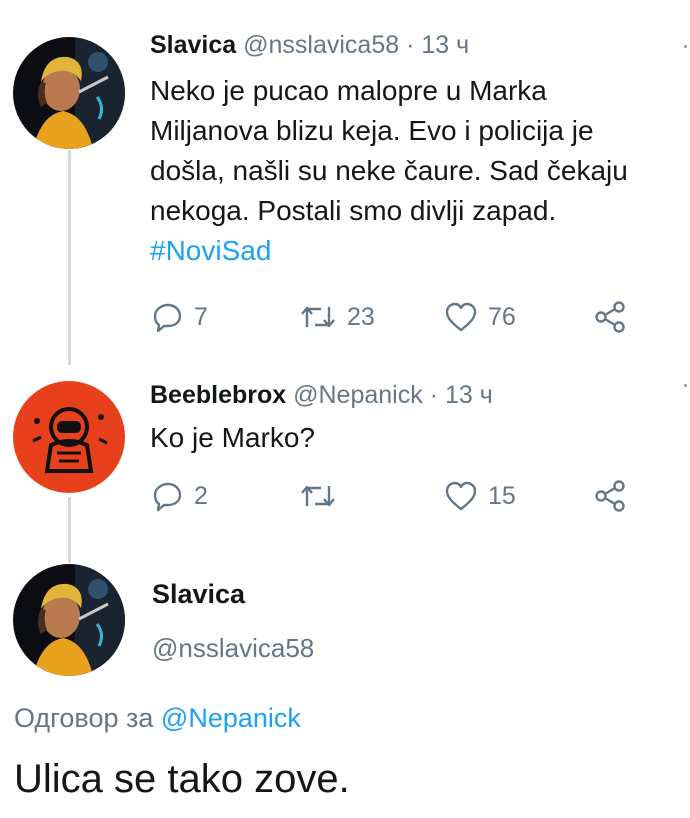 This screenshot has width=690, height=818. Describe the element at coordinates (397, 496) in the screenshot. I see `tweet-2-actions: 2 15` at that location.